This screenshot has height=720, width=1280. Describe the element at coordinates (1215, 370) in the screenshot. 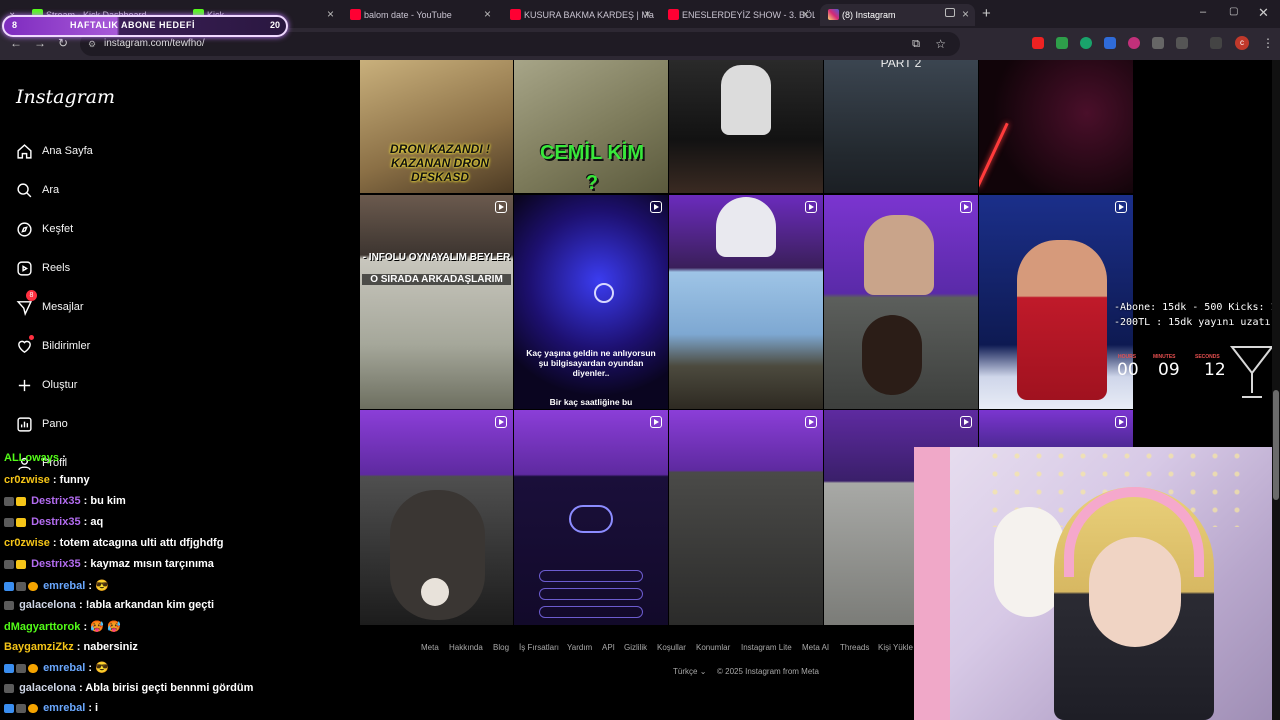

I see `timer-seconds: 12` at that location.